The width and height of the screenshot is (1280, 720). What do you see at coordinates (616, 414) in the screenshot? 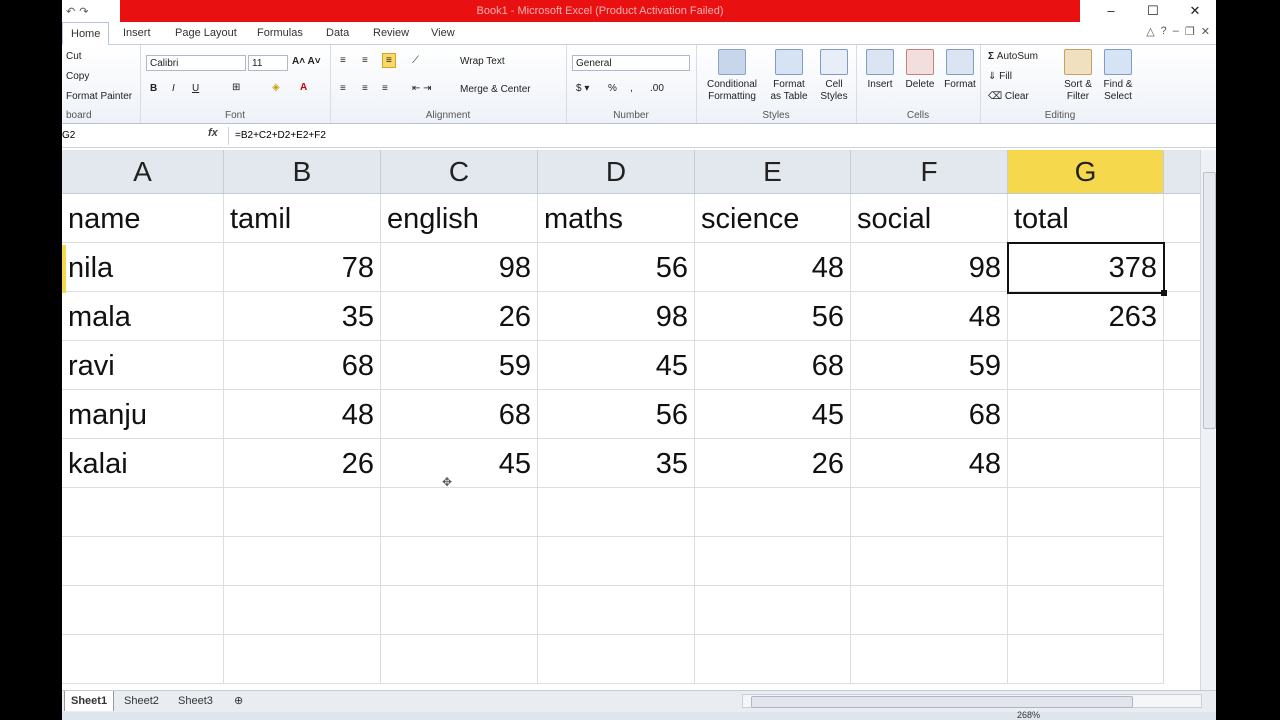
I see `cell-d5: 56` at bounding box center [616, 414].